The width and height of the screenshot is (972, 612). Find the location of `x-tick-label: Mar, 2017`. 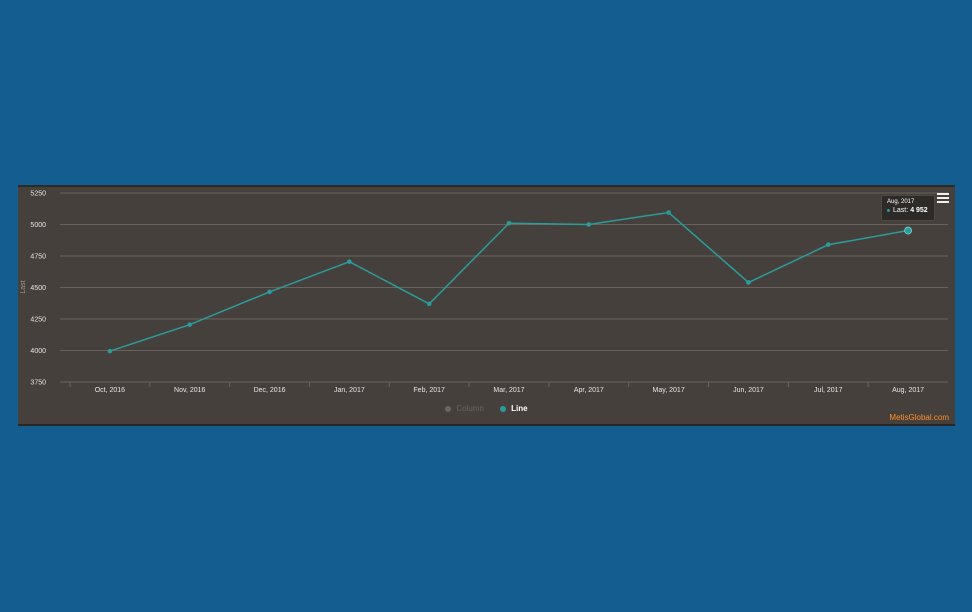

x-tick-label: Mar, 2017 is located at coordinates (508, 390).